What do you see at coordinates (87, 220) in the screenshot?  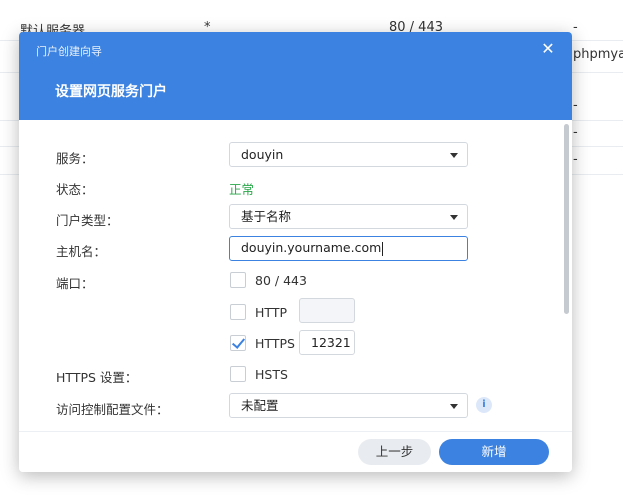 I see `portal-type-label: 门户类型：` at bounding box center [87, 220].